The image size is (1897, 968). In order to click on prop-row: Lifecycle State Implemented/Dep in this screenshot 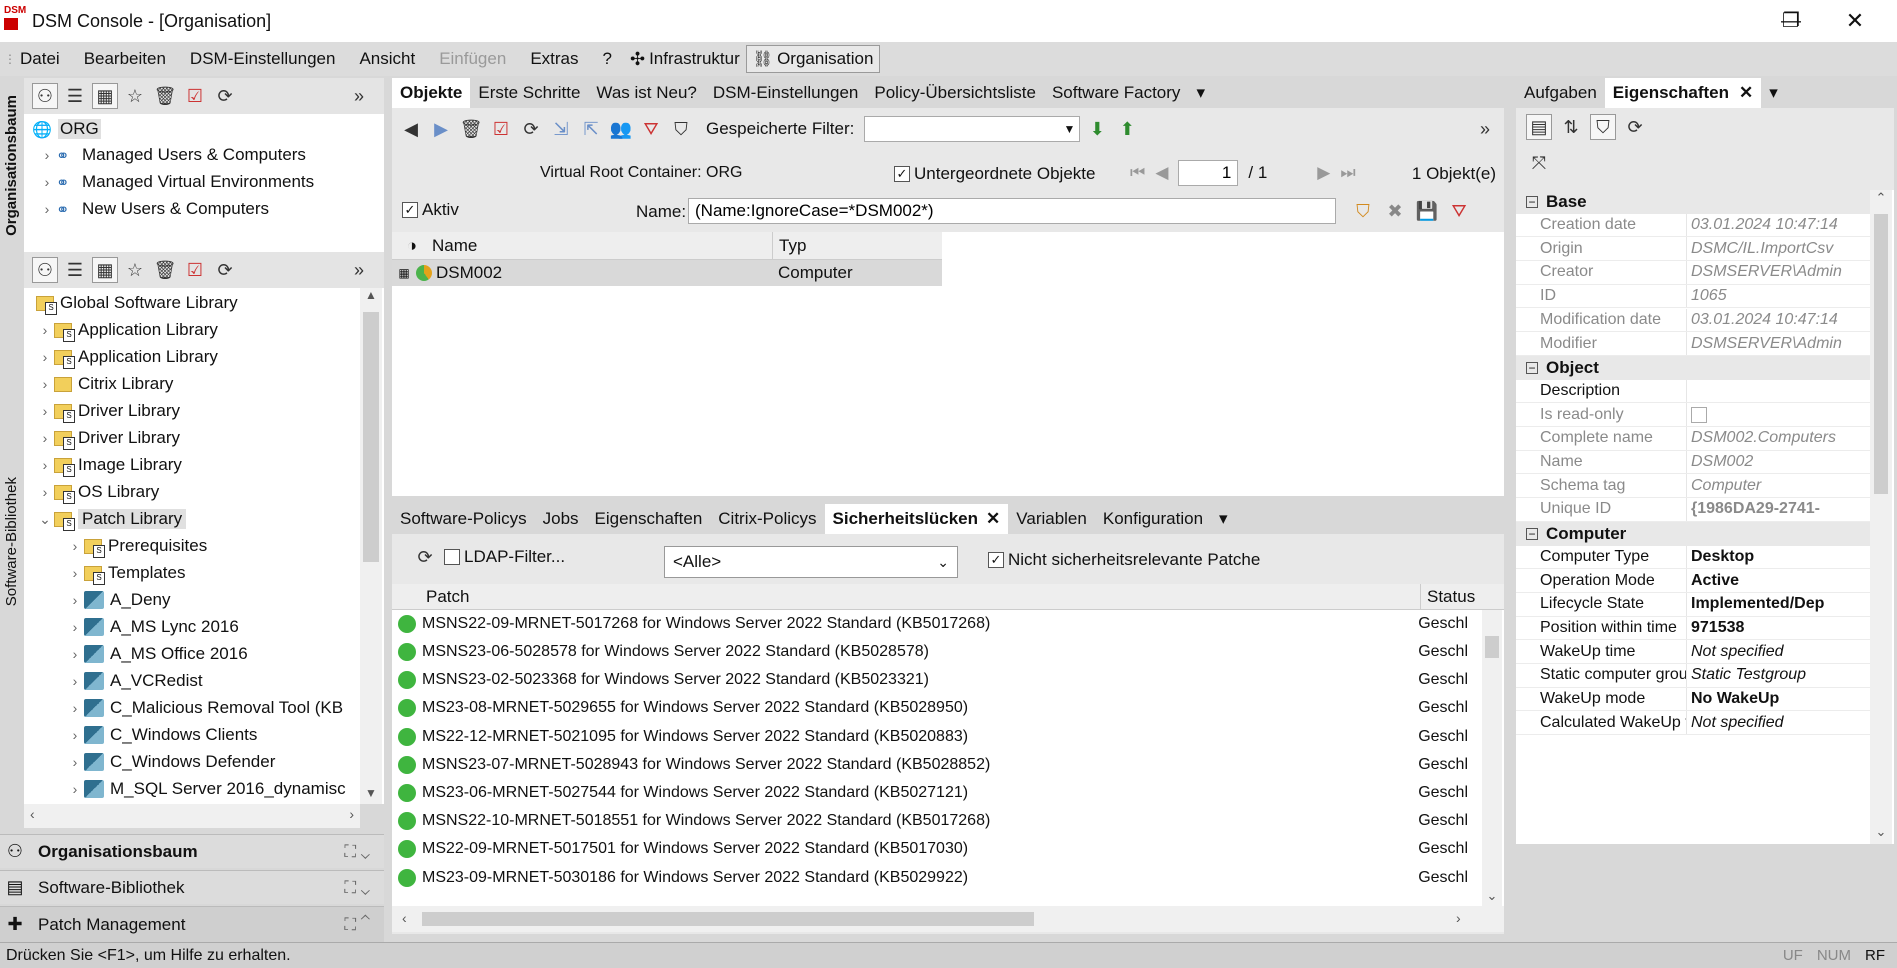, I will do `click(1701, 604)`.